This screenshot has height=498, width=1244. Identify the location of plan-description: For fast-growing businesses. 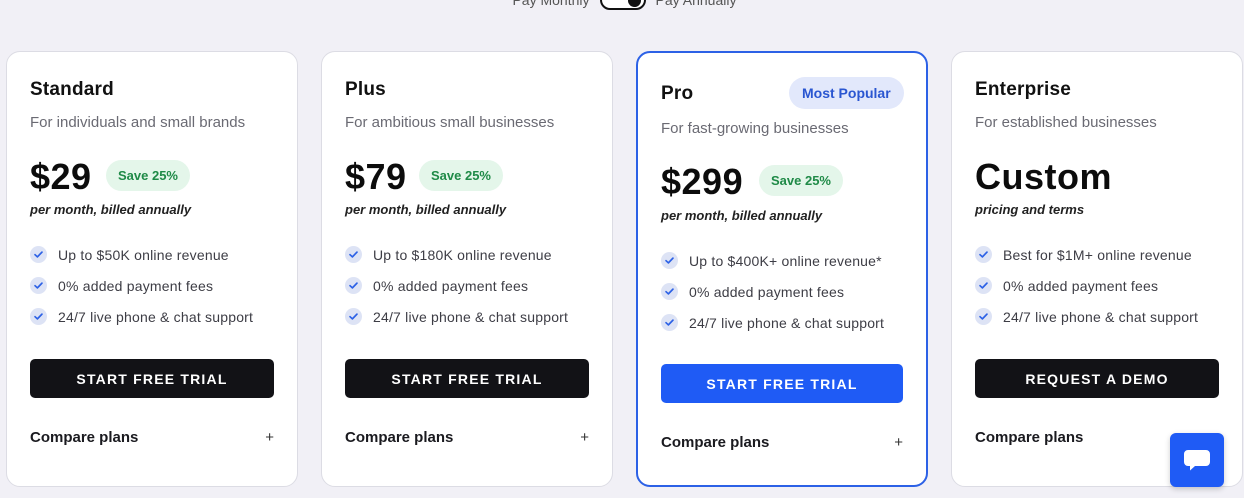
(755, 128).